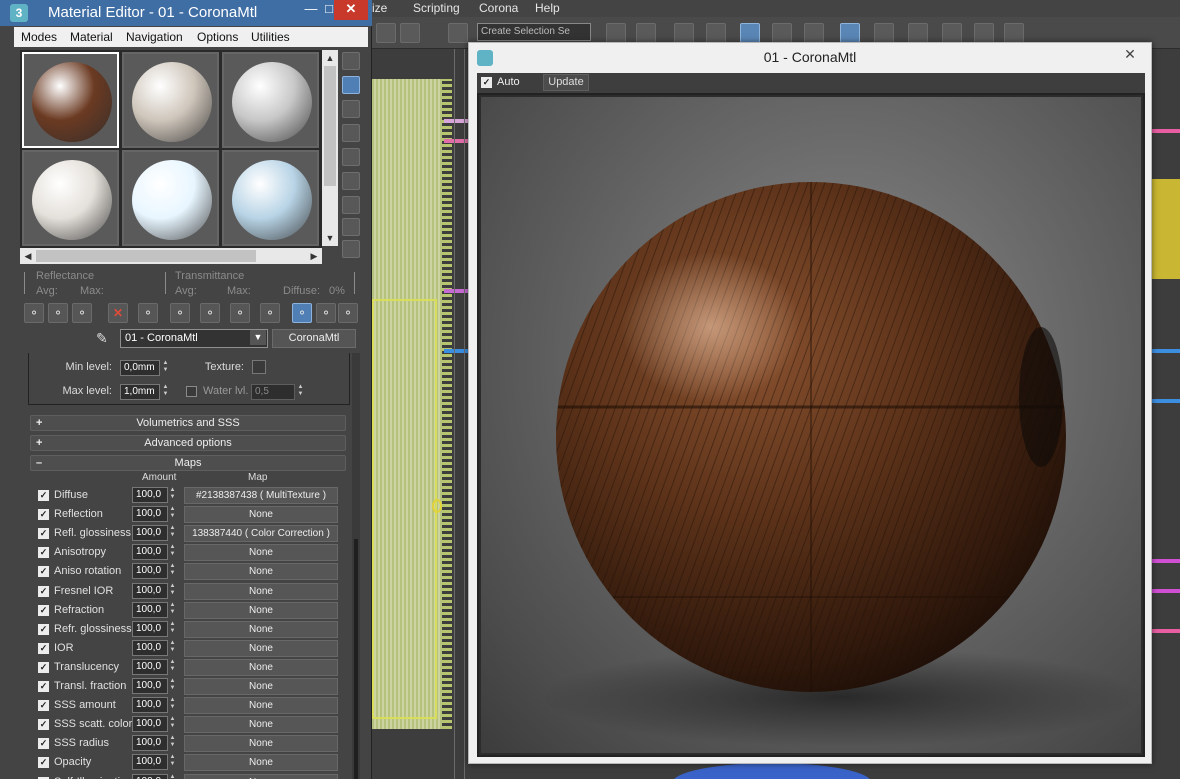  Describe the element at coordinates (302, 313) in the screenshot. I see `go-to-parent-icon: ⚬` at that location.